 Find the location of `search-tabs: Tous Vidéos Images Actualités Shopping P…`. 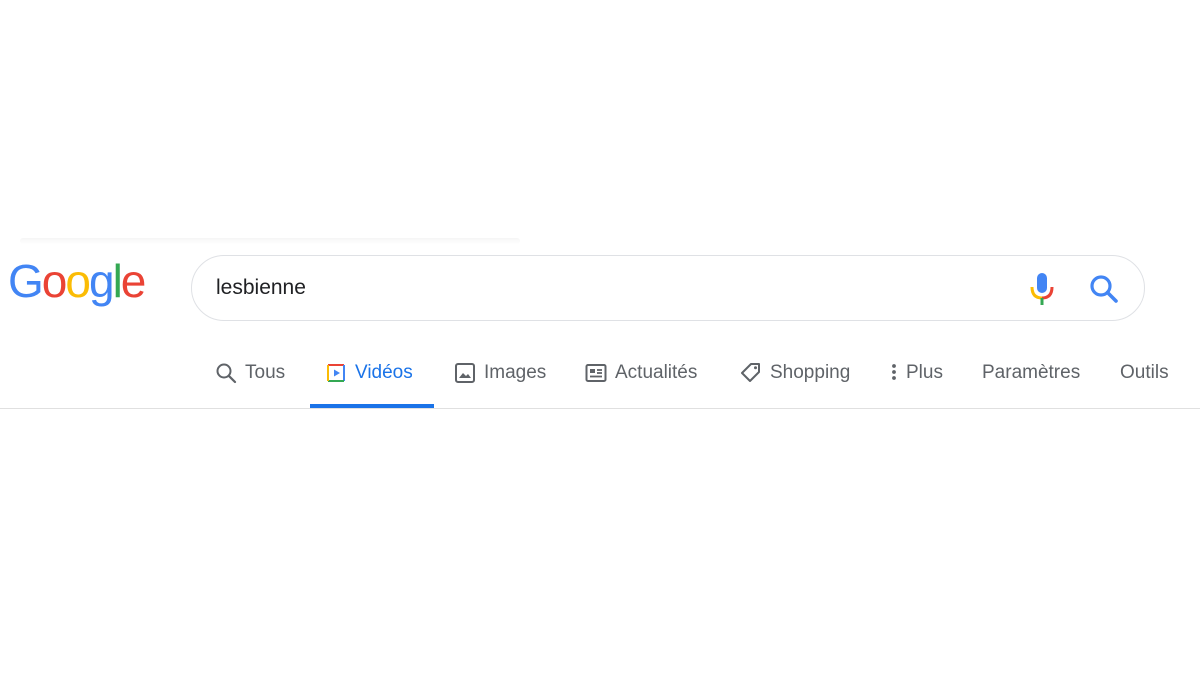

search-tabs: Tous Vidéos Images Actualités Shopping P… is located at coordinates (600, 380).